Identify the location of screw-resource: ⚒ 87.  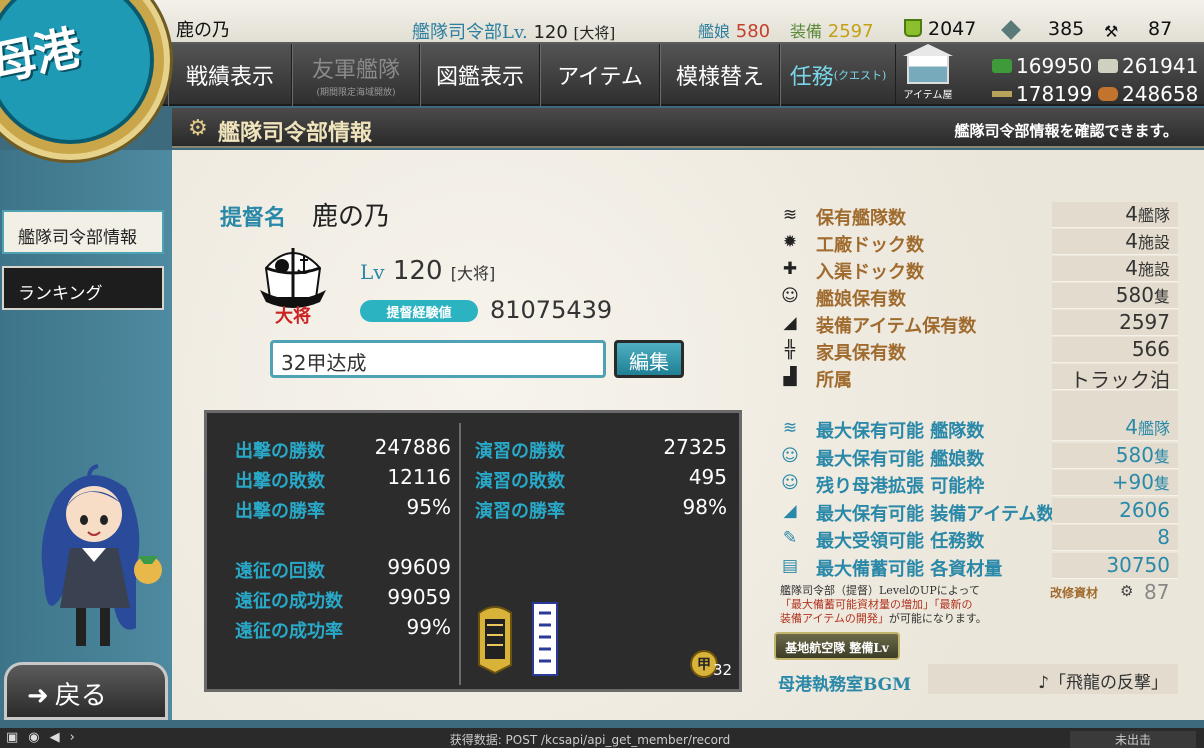
(1138, 29).